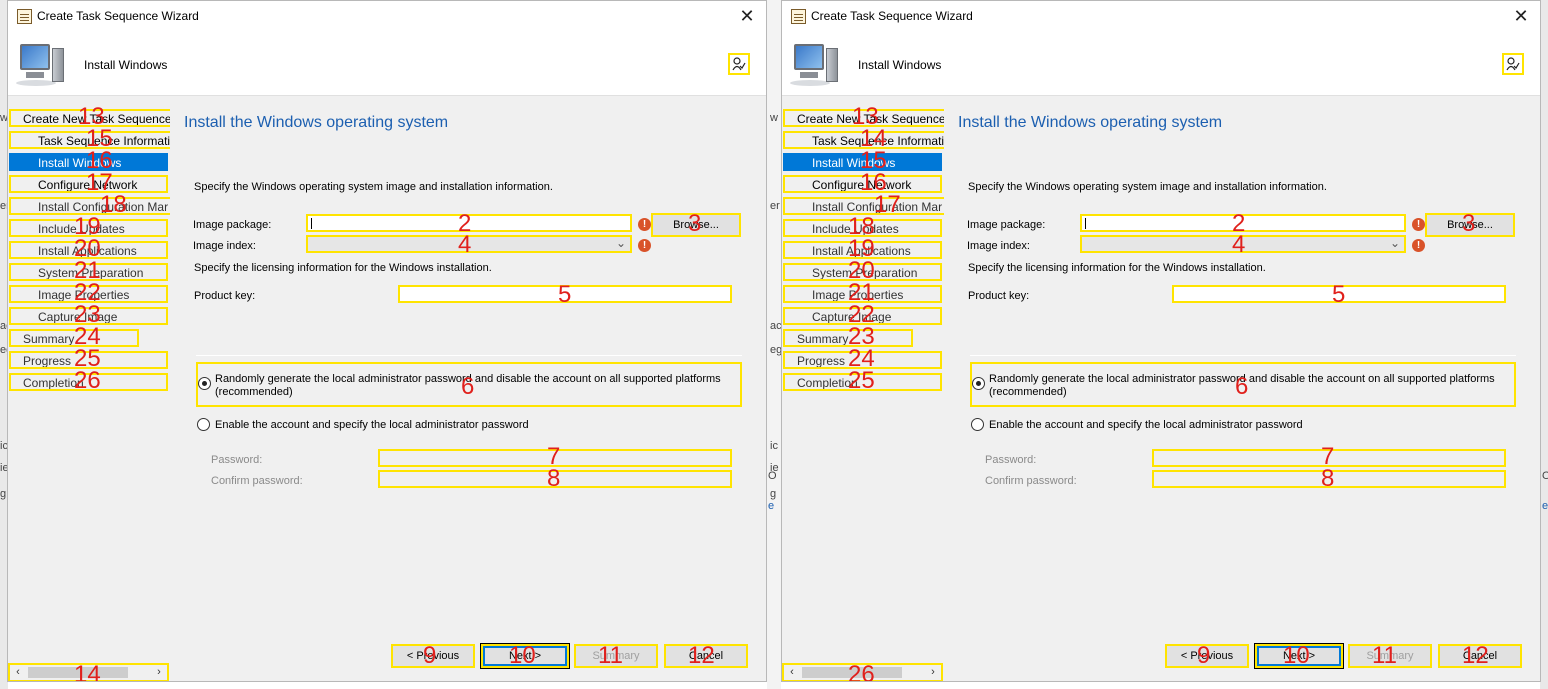 This screenshot has height=689, width=1548. I want to click on text-caret, so click(1085, 223).